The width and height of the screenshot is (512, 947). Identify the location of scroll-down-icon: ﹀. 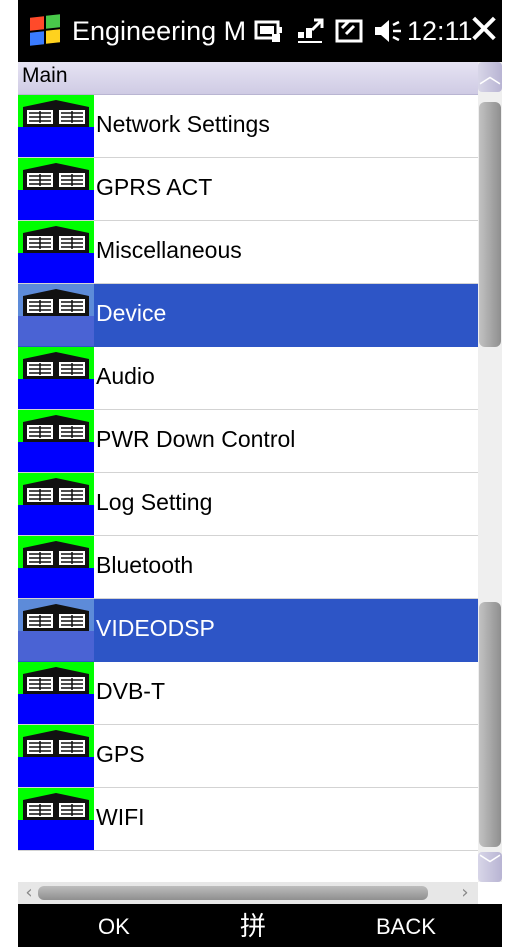
(490, 867).